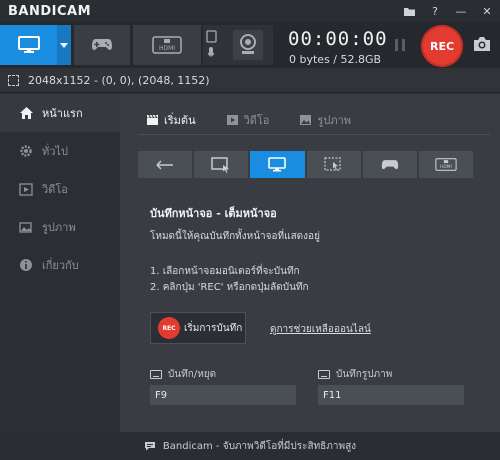  I want to click on sidebar-item-label: หน้าแรก, so click(62, 113).